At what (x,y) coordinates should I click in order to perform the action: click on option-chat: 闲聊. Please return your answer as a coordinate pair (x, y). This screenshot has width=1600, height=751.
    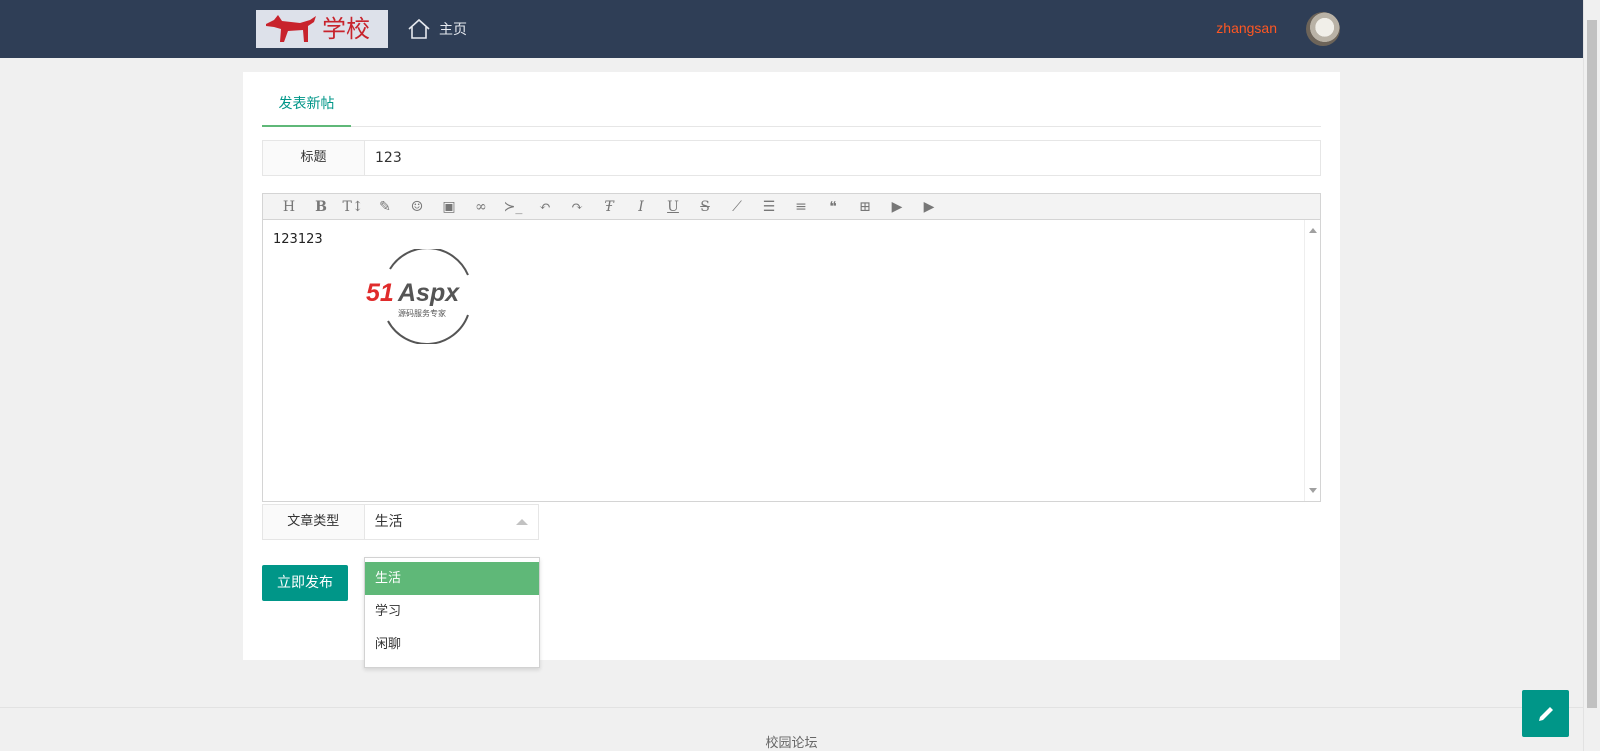
    Looking at the image, I should click on (452, 644).